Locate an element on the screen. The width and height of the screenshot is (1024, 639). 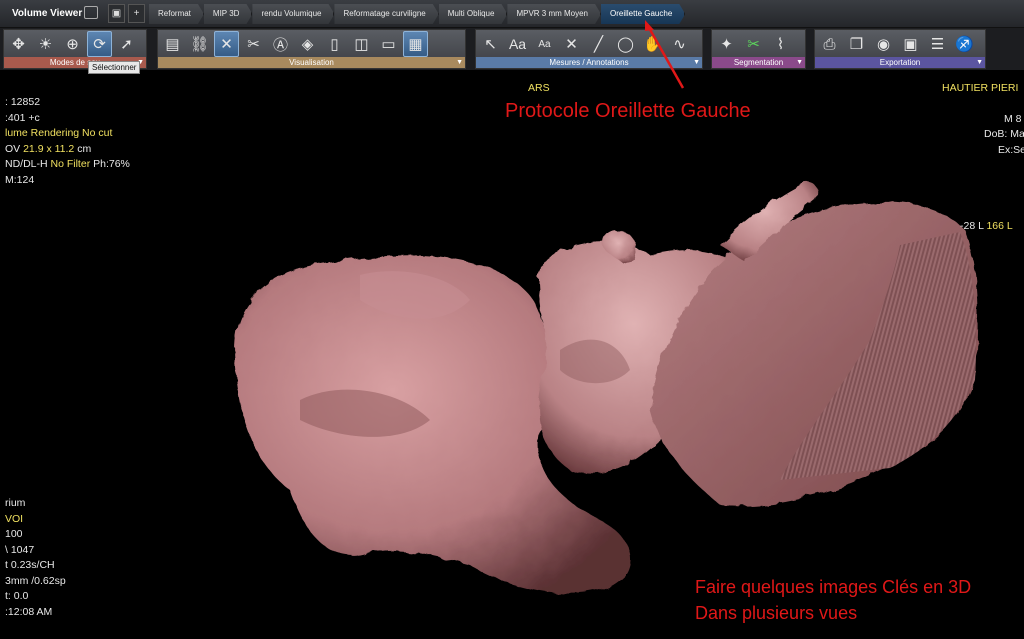
protocol-annotation: Protocole Oreillette Gauche is located at coordinates (628, 111).